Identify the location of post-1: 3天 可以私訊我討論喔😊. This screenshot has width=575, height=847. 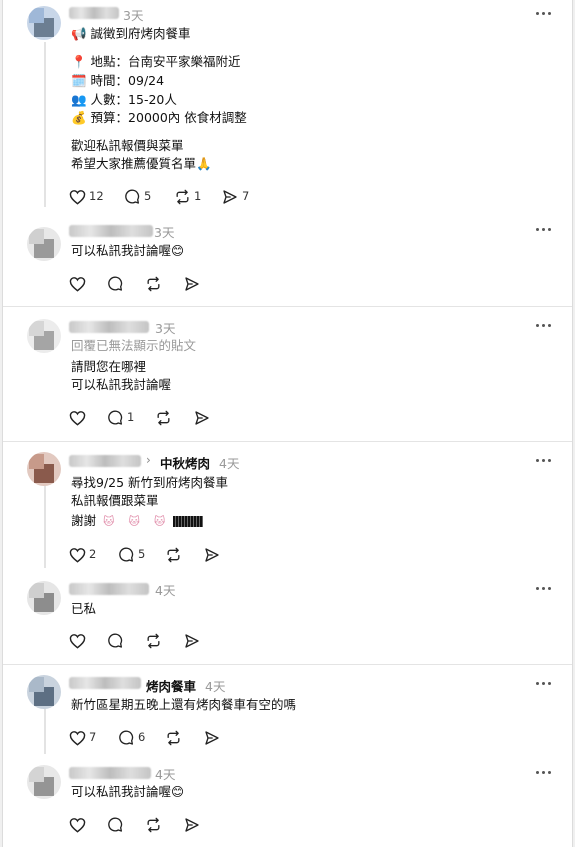
(287, 262).